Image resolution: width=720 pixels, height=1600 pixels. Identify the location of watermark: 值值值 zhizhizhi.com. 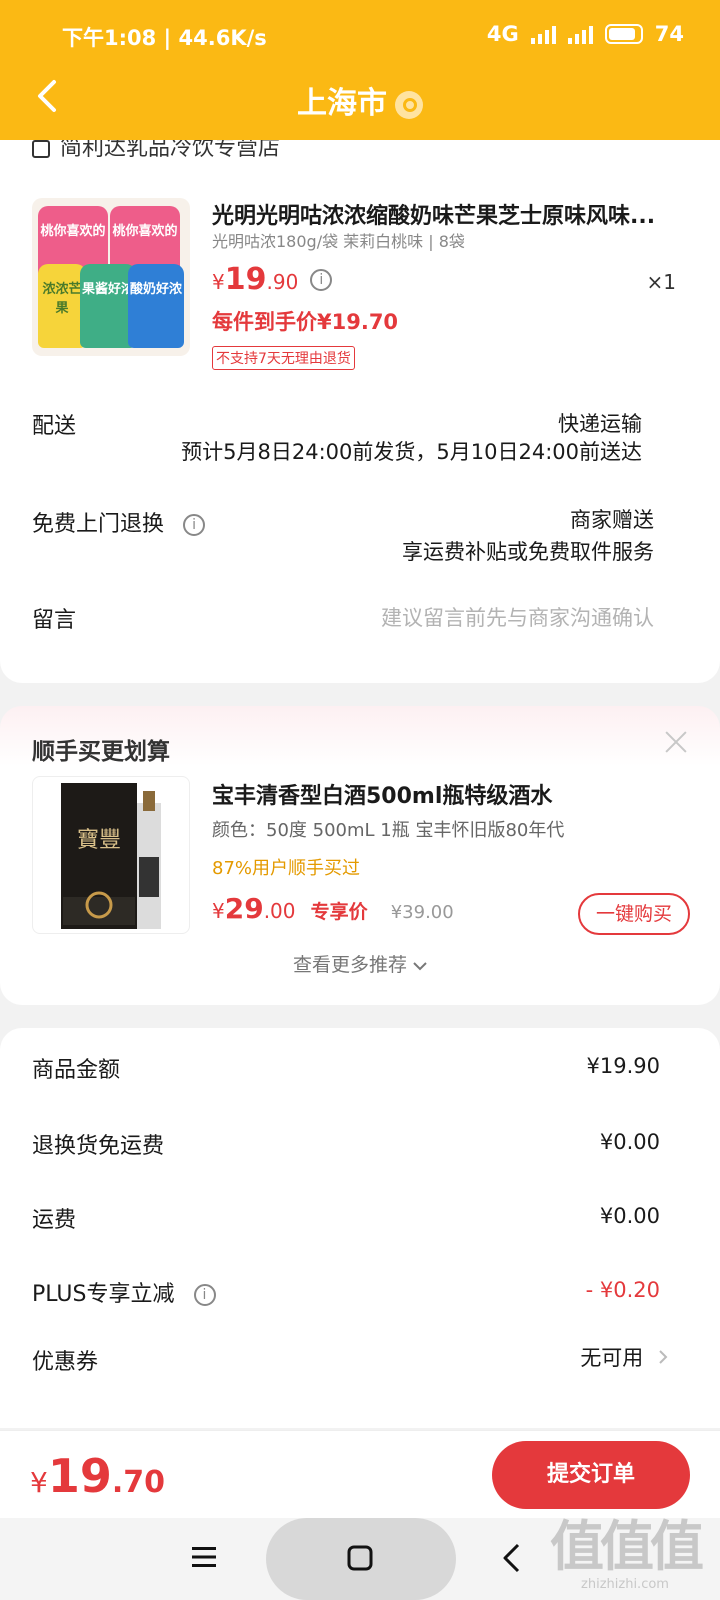
(627, 1554).